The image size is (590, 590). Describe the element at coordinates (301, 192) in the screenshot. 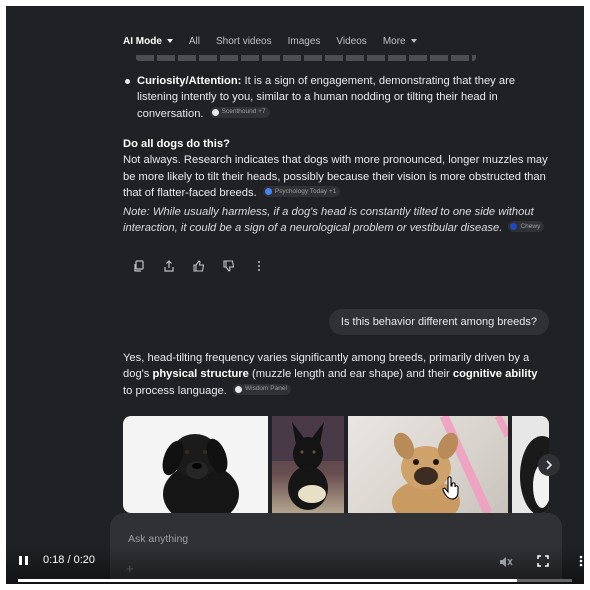

I see `source-chip: Psychology Today +1` at that location.